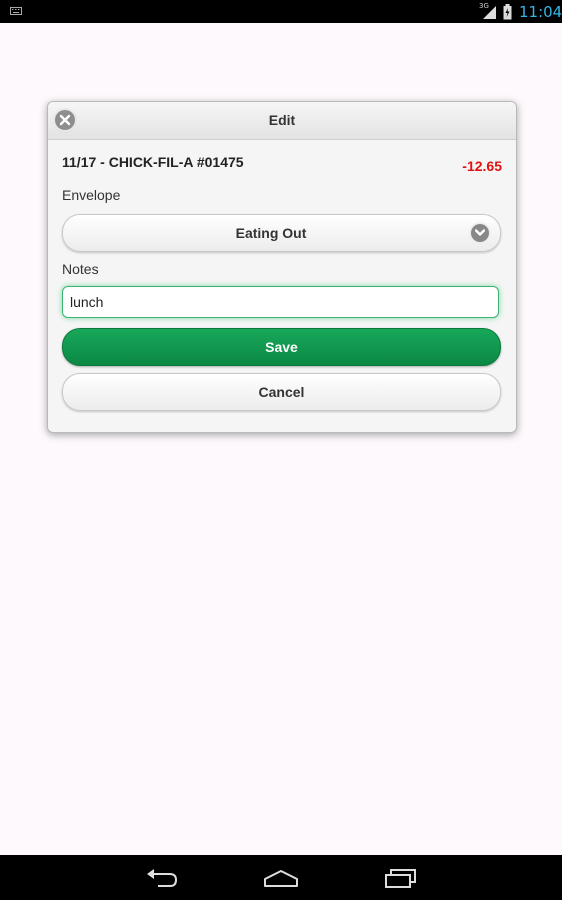  Describe the element at coordinates (153, 162) in the screenshot. I see `transaction-name: 11/17 - CHICK-FIL-A #01475` at that location.